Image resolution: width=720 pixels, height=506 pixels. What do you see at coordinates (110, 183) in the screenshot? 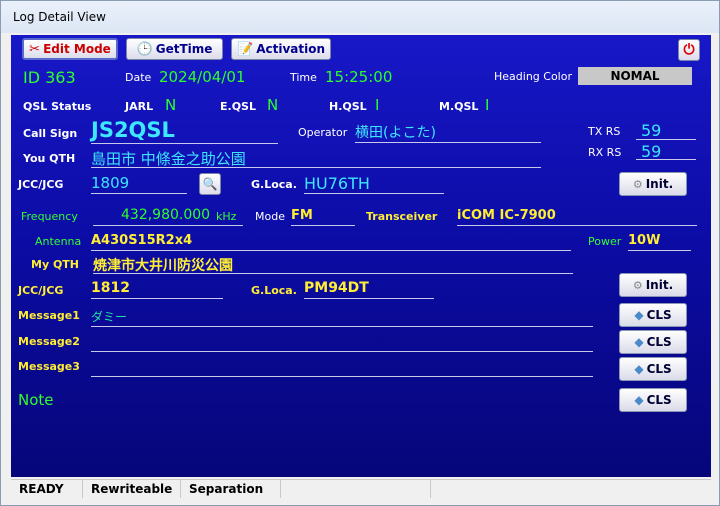
I see `jcc-input: 1809` at bounding box center [110, 183].